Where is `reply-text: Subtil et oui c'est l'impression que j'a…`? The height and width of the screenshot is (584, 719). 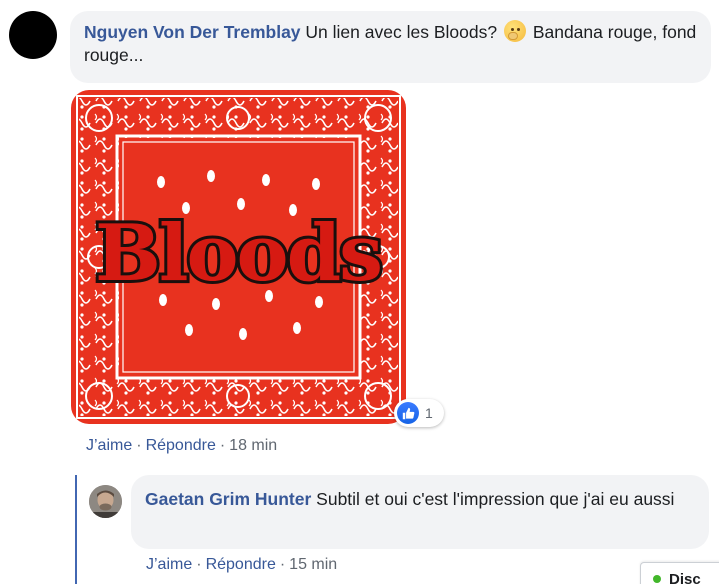 reply-text: Subtil et oui c'est l'impression que j'a… is located at coordinates (495, 499).